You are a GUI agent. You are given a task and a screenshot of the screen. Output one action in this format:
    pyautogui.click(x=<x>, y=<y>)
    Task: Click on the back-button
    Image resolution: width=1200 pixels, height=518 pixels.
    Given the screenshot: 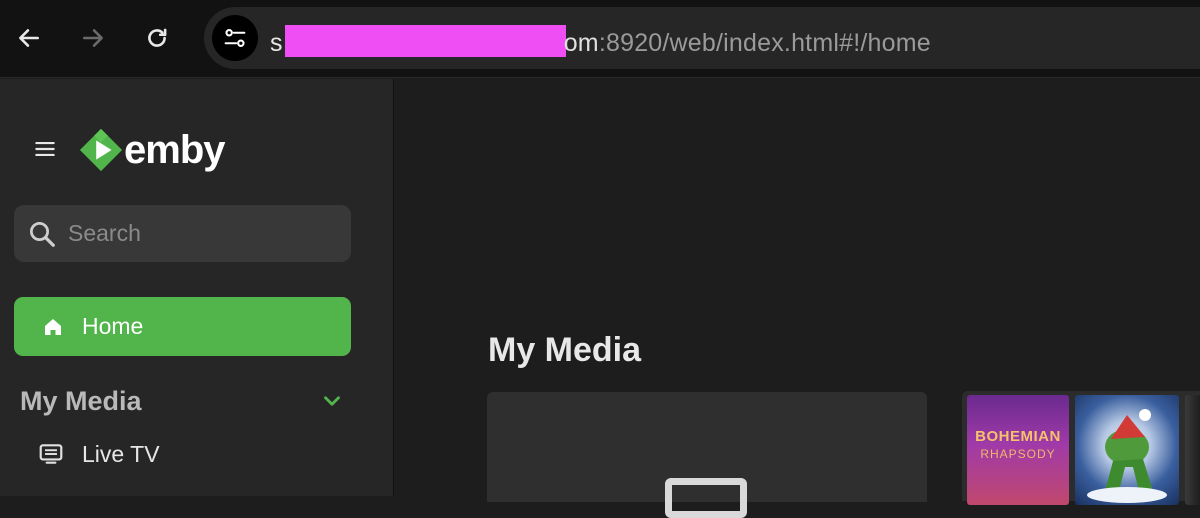 What is the action you would take?
    pyautogui.click(x=29, y=38)
    